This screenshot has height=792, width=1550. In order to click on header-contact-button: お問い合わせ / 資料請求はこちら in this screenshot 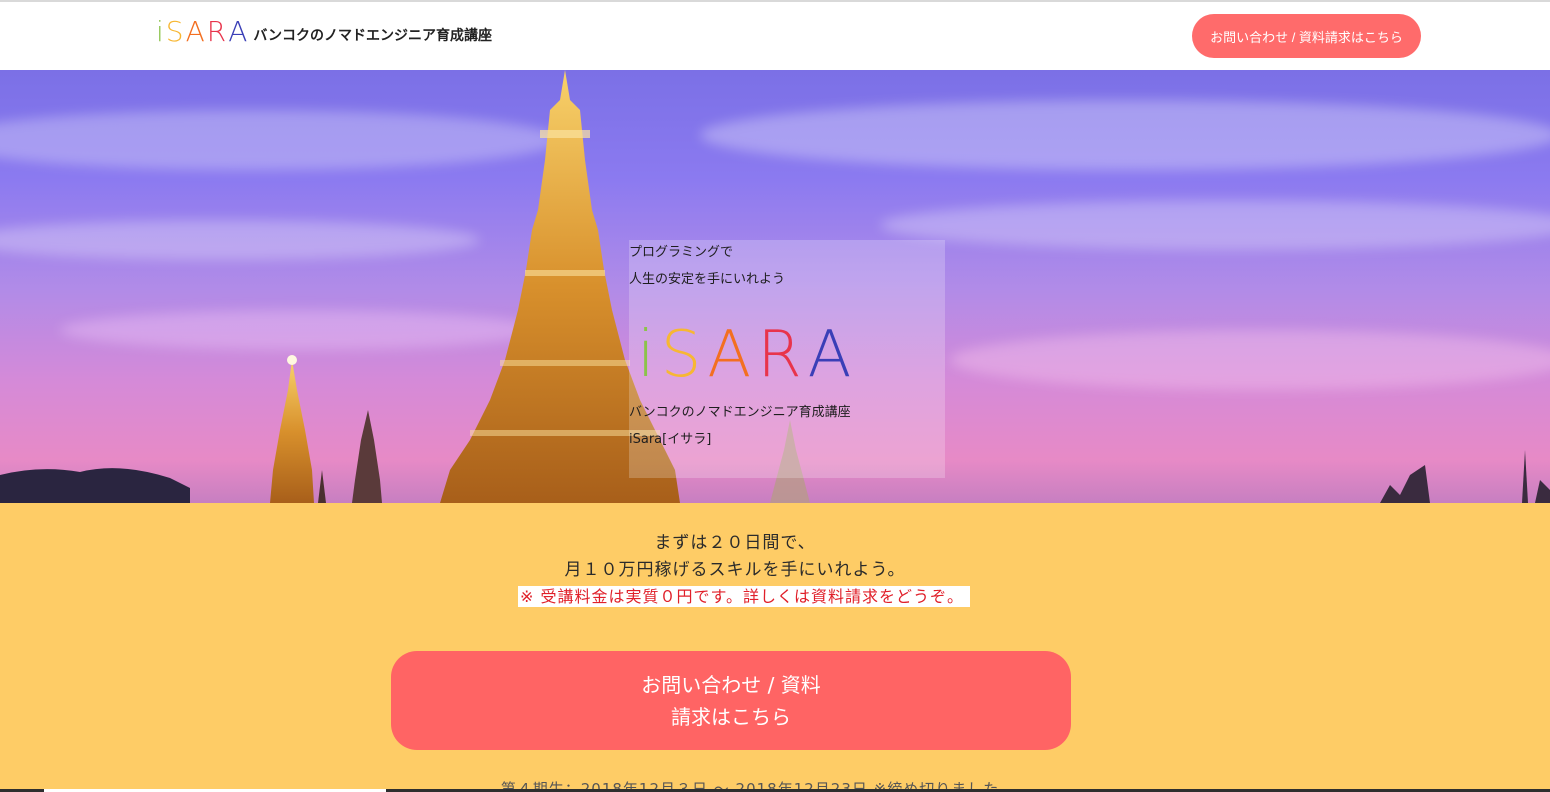, I will do `click(1306, 36)`.